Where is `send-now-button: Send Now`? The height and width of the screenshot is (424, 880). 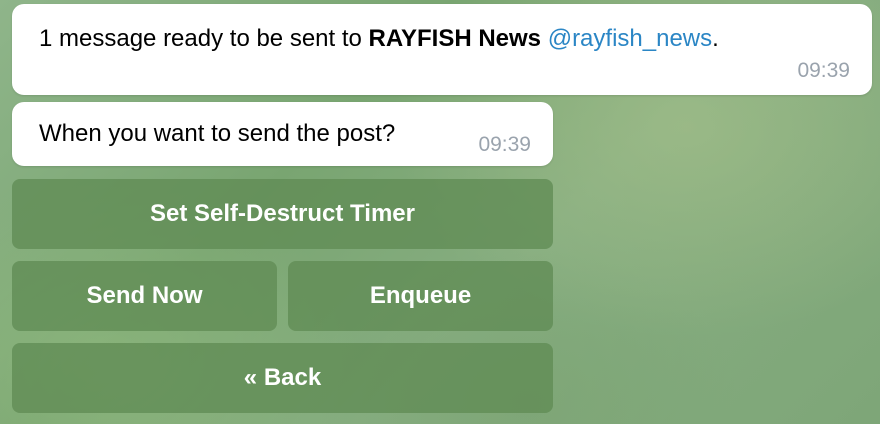 send-now-button: Send Now is located at coordinates (144, 296).